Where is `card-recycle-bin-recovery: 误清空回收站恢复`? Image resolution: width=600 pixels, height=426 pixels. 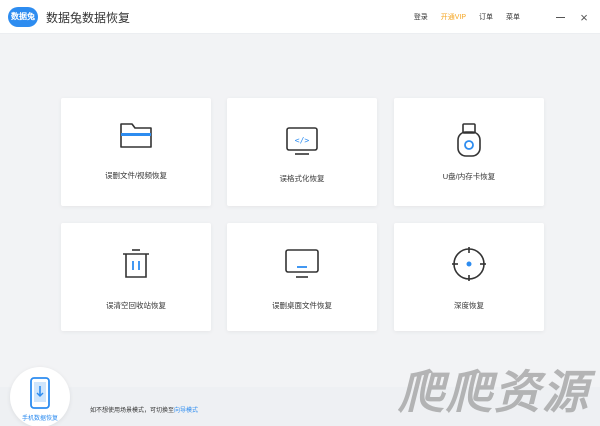 card-recycle-bin-recovery: 误清空回收站恢复 is located at coordinates (136, 277).